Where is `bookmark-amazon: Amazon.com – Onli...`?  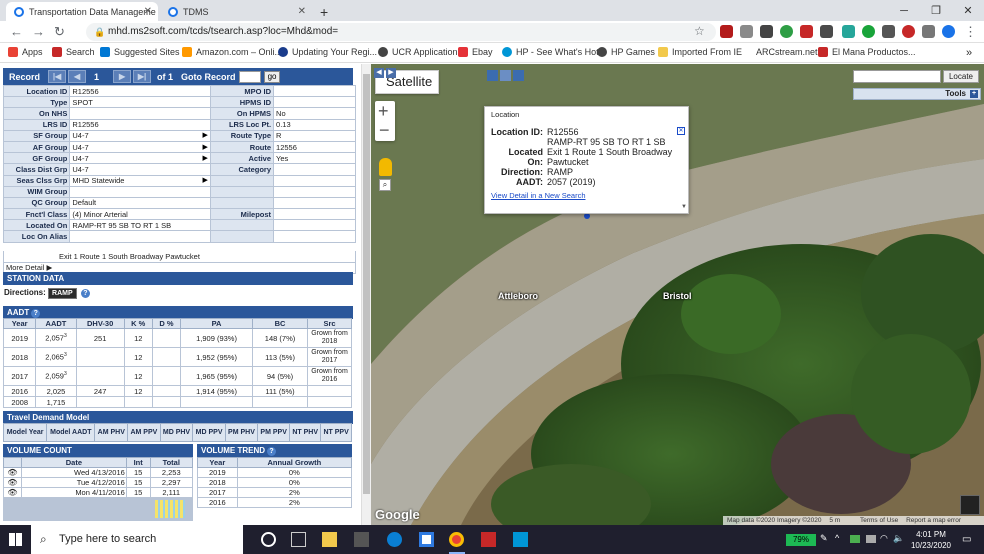 bookmark-amazon: Amazon.com – Onli... is located at coordinates (232, 52).